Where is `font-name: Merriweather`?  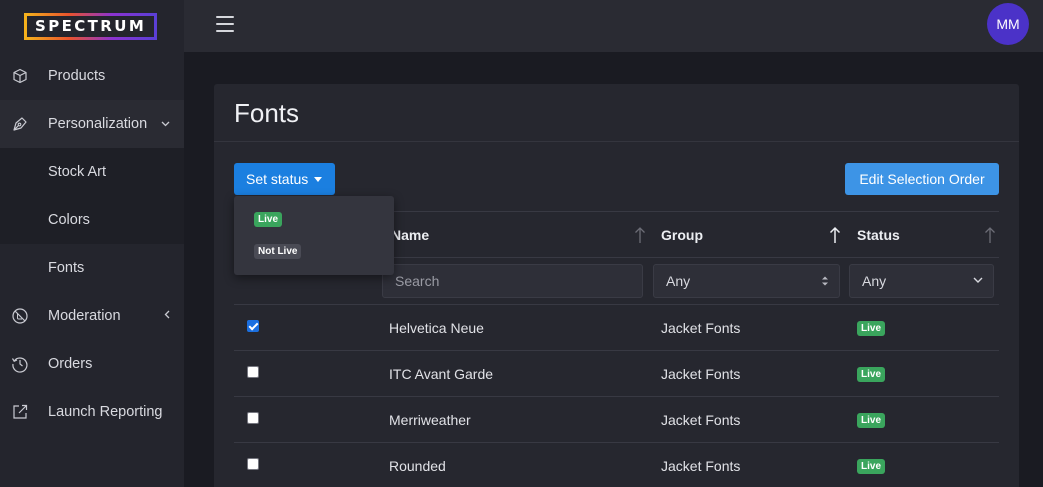 font-name: Merriweather is located at coordinates (430, 420).